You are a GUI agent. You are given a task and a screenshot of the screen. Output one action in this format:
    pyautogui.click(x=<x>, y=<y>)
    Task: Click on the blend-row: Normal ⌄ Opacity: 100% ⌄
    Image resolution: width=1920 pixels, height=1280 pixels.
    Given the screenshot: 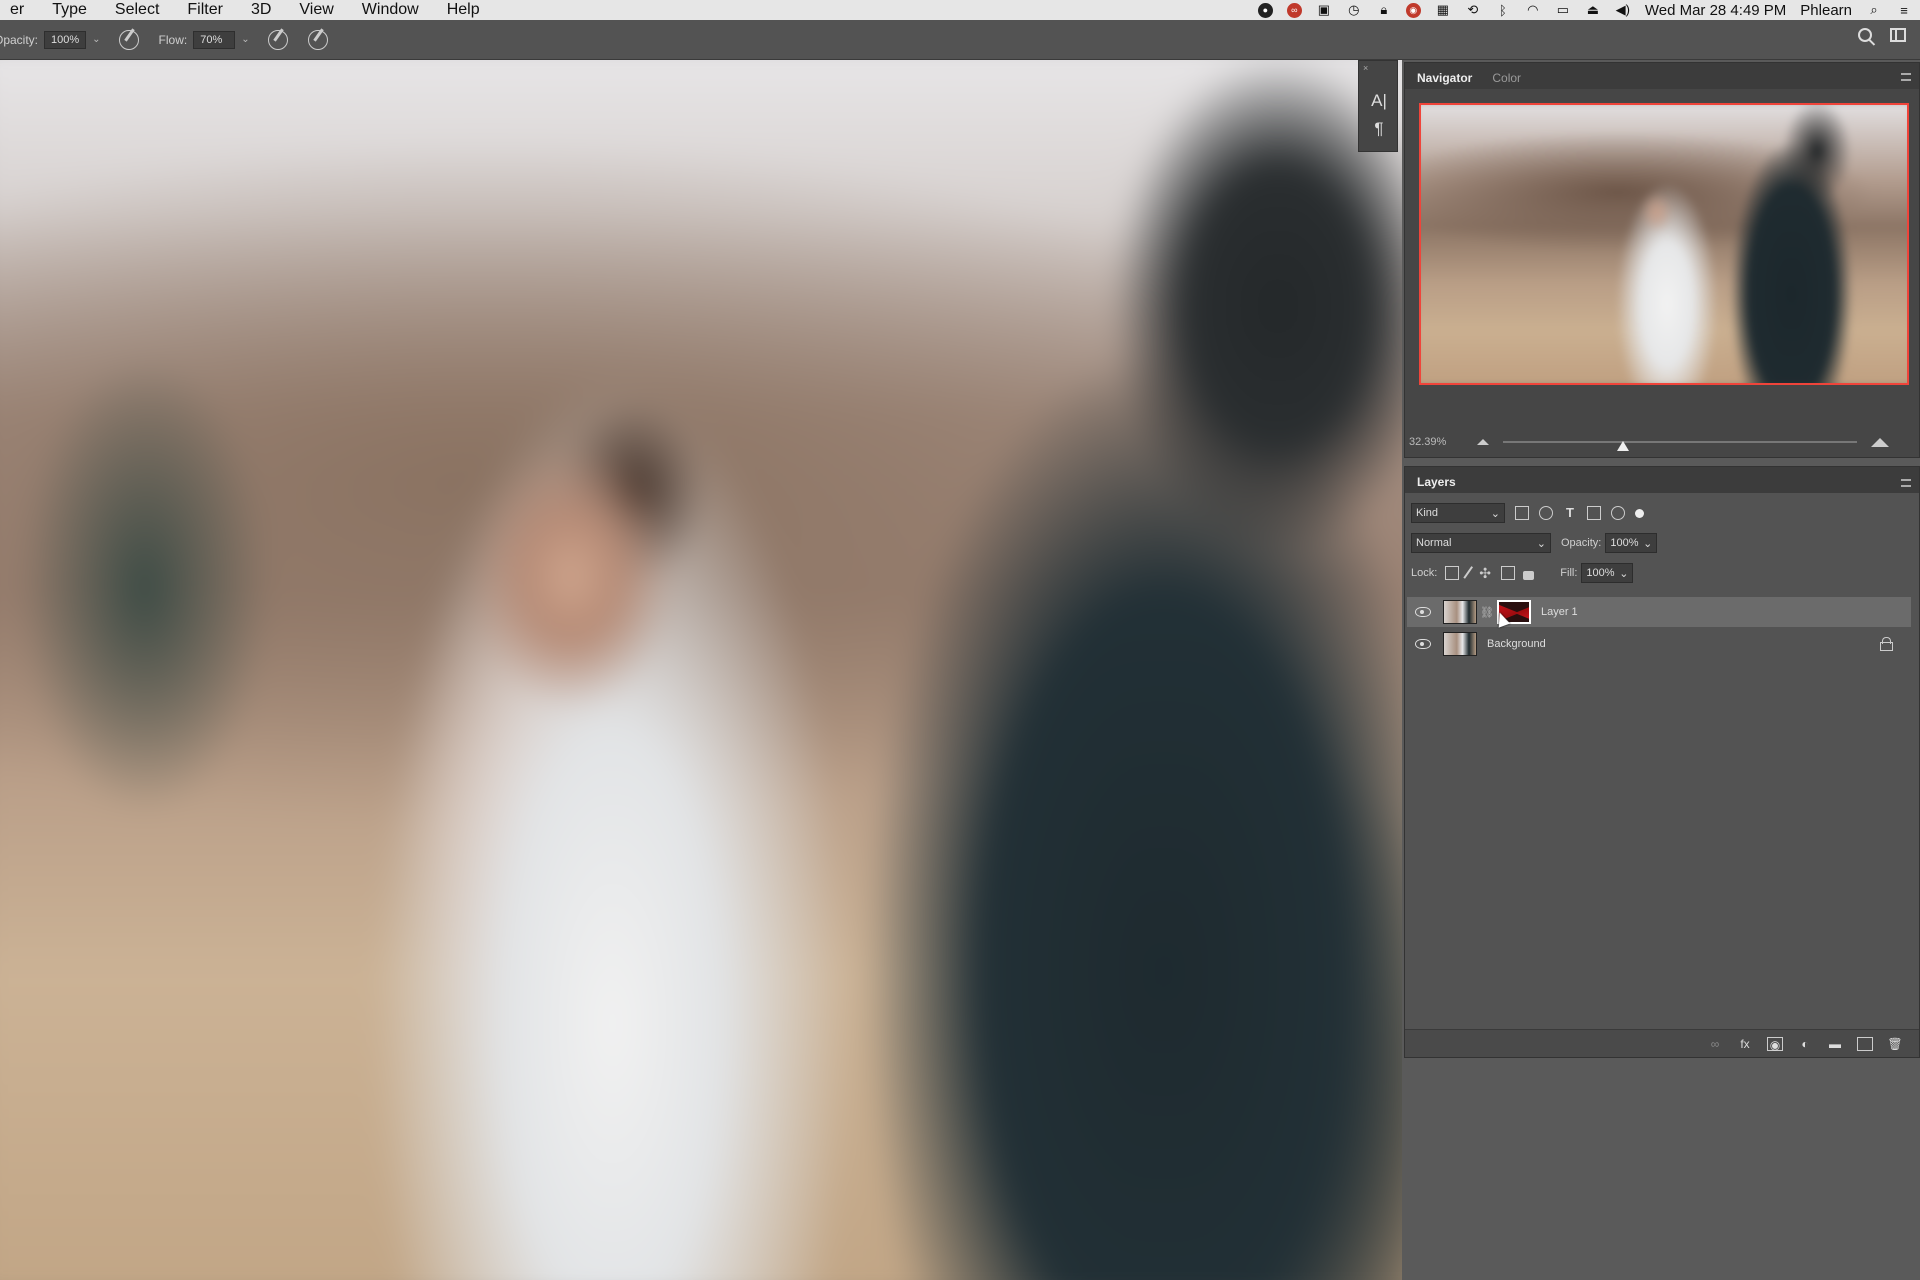 What is the action you would take?
    pyautogui.click(x=1534, y=543)
    